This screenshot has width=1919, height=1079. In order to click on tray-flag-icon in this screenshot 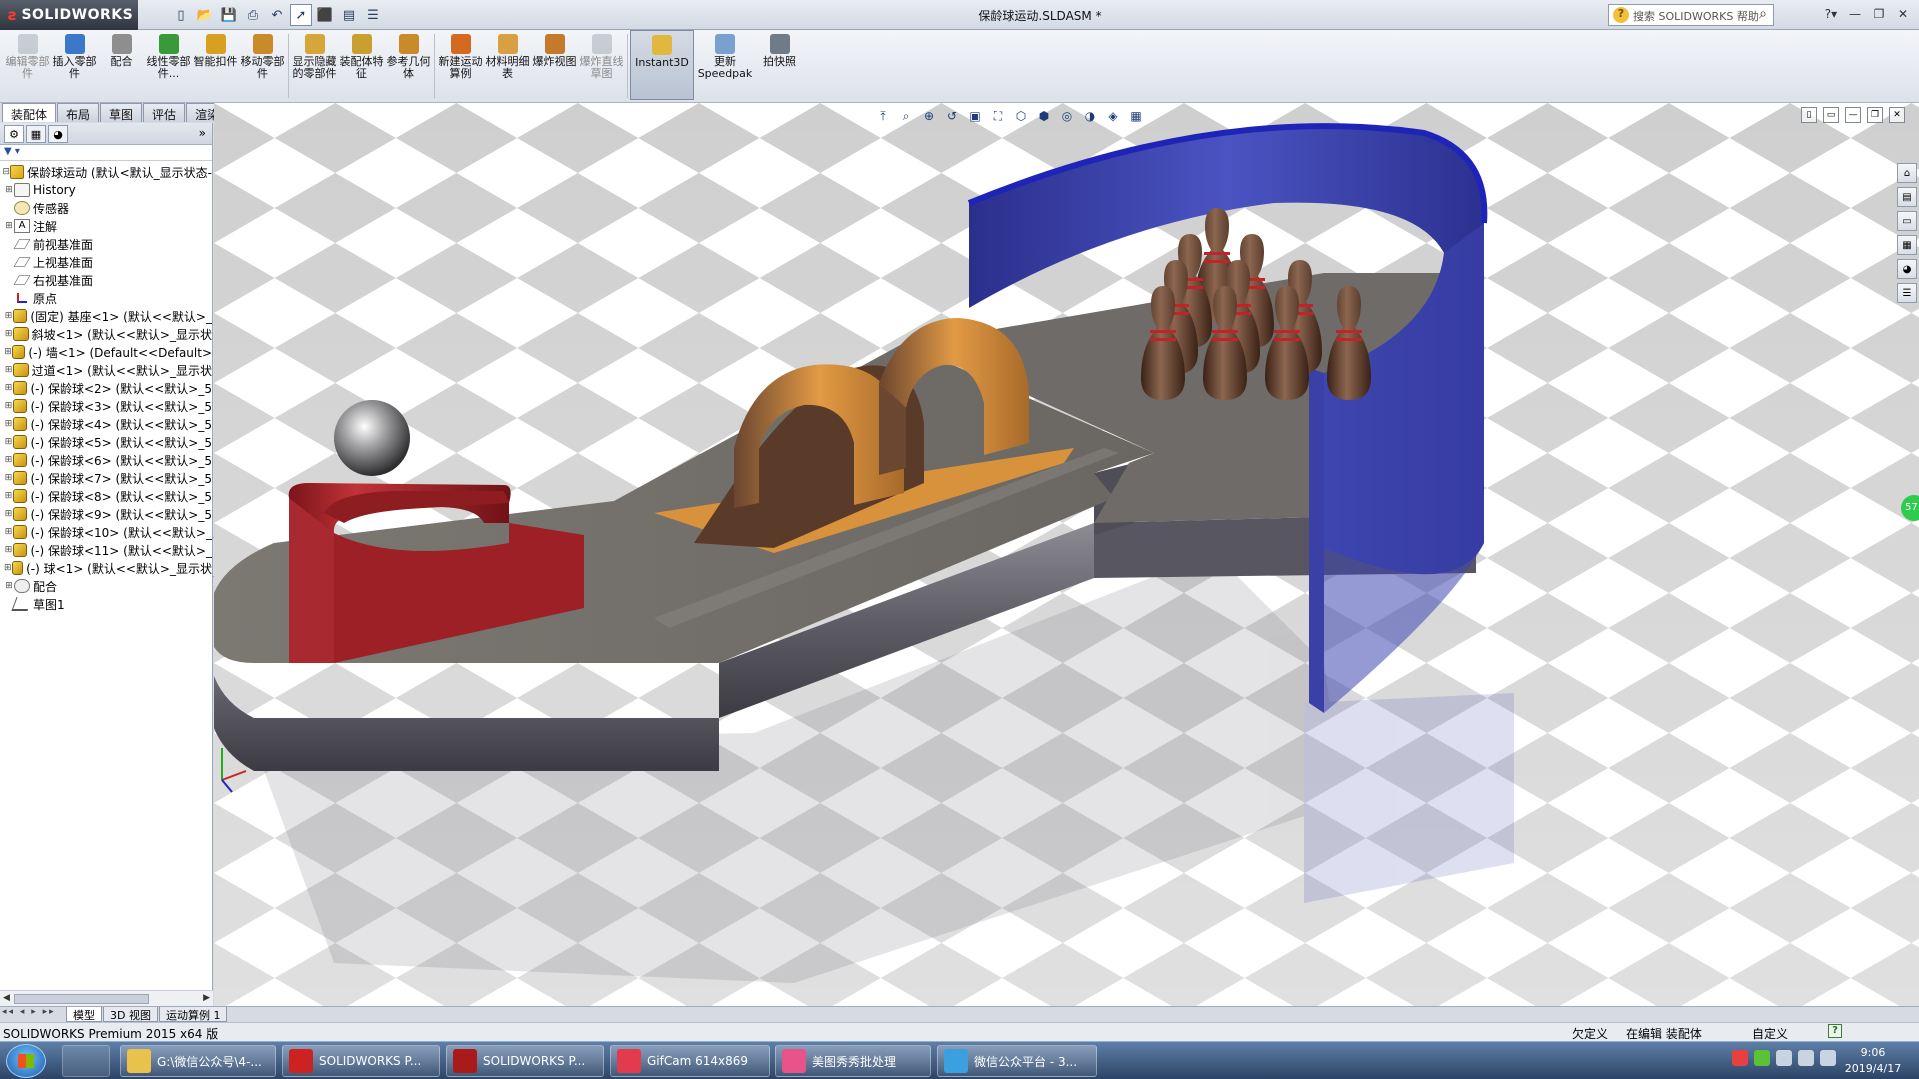, I will do `click(1784, 1058)`.